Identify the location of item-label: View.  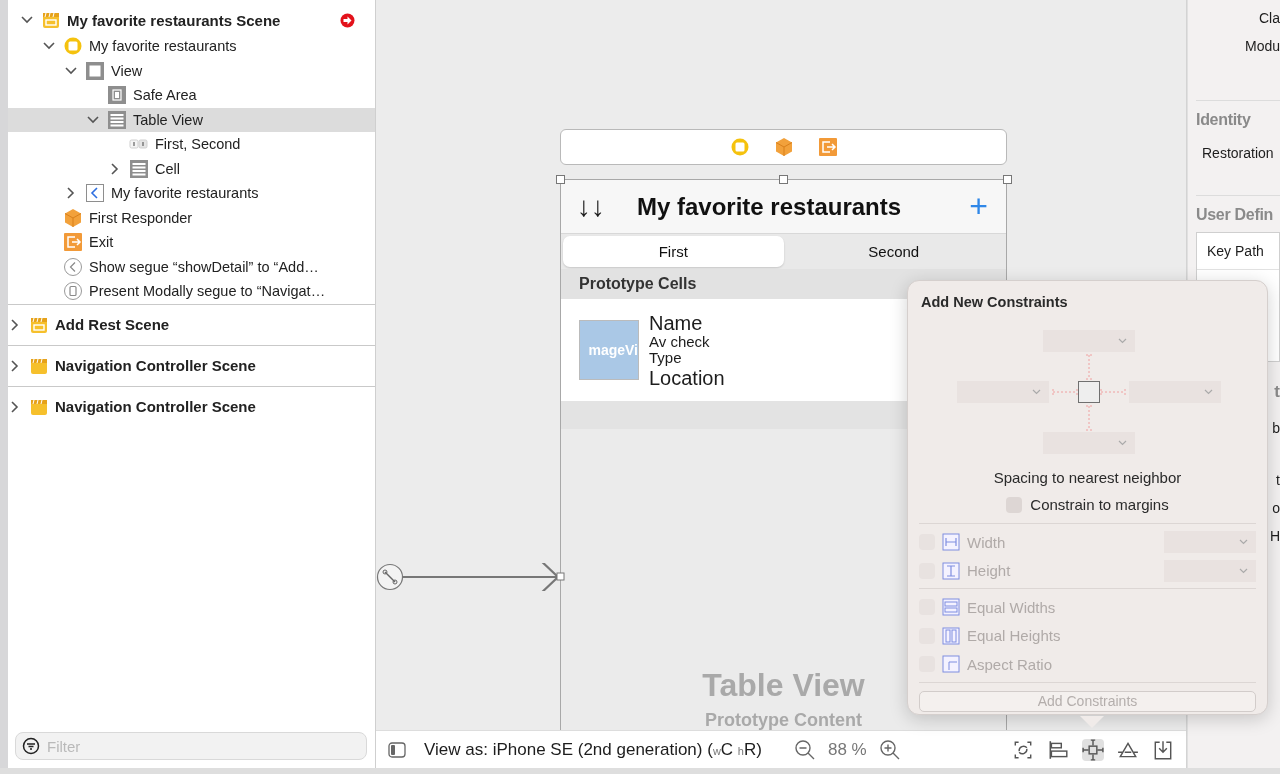
(127, 70).